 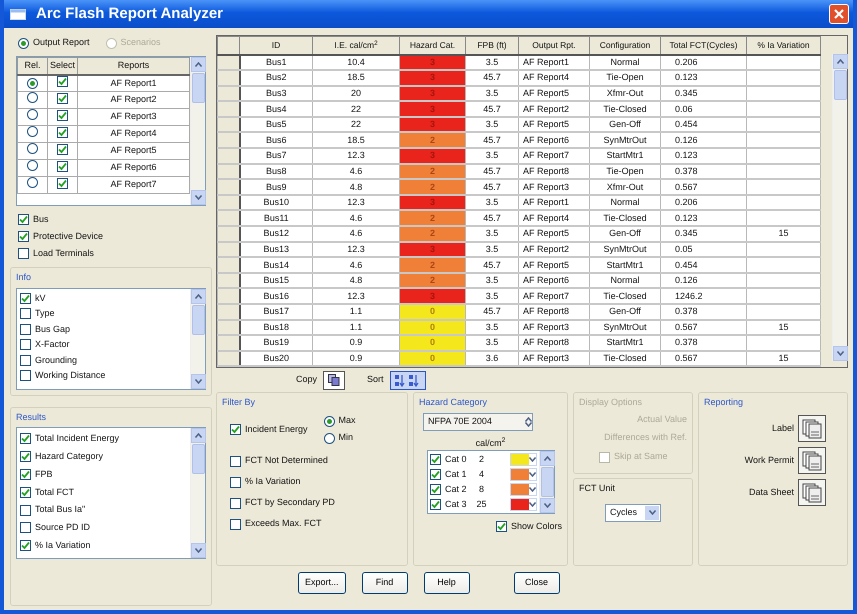 What do you see at coordinates (554, 156) in the screenshot?
I see `table-cell: AF Report7` at bounding box center [554, 156].